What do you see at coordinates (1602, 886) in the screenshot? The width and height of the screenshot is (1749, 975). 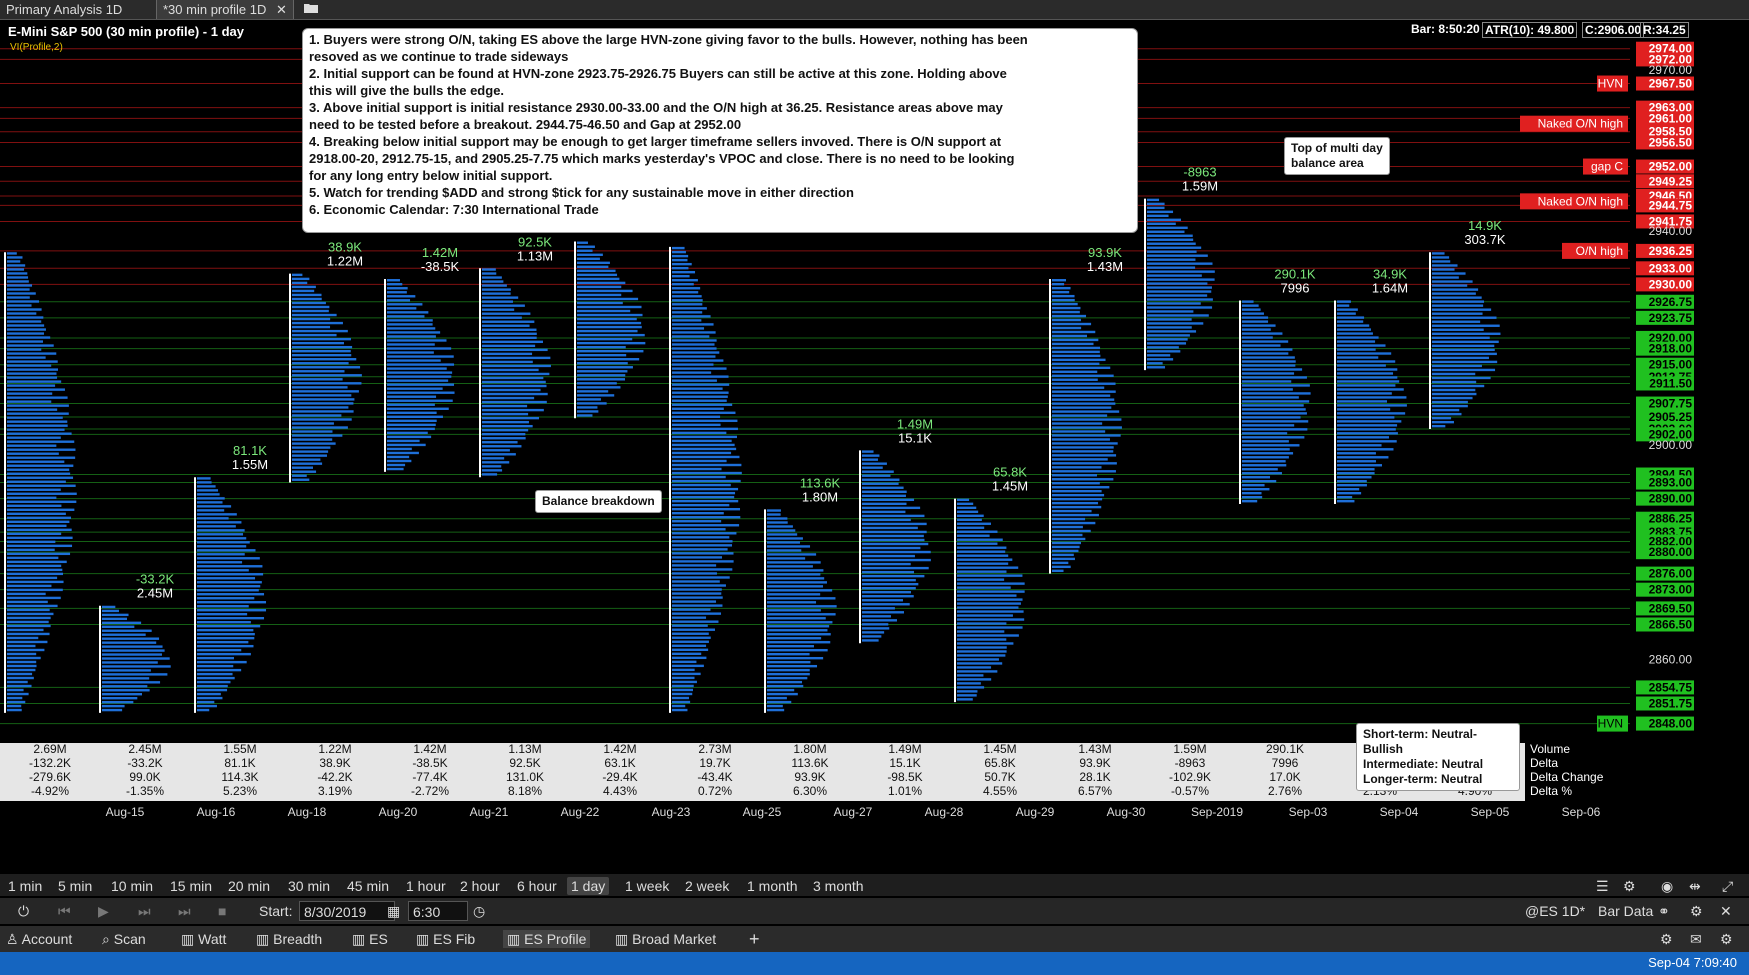 I see `list-icon: ☰` at bounding box center [1602, 886].